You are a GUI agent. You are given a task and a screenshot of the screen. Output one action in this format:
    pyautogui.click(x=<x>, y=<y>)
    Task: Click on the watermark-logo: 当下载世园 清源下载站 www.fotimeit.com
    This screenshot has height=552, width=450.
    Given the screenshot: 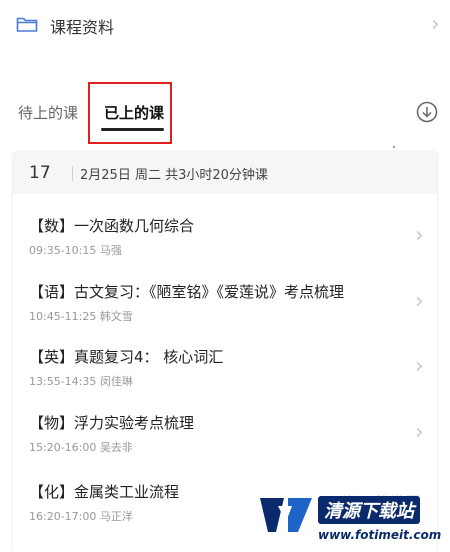 What is the action you would take?
    pyautogui.click(x=354, y=518)
    